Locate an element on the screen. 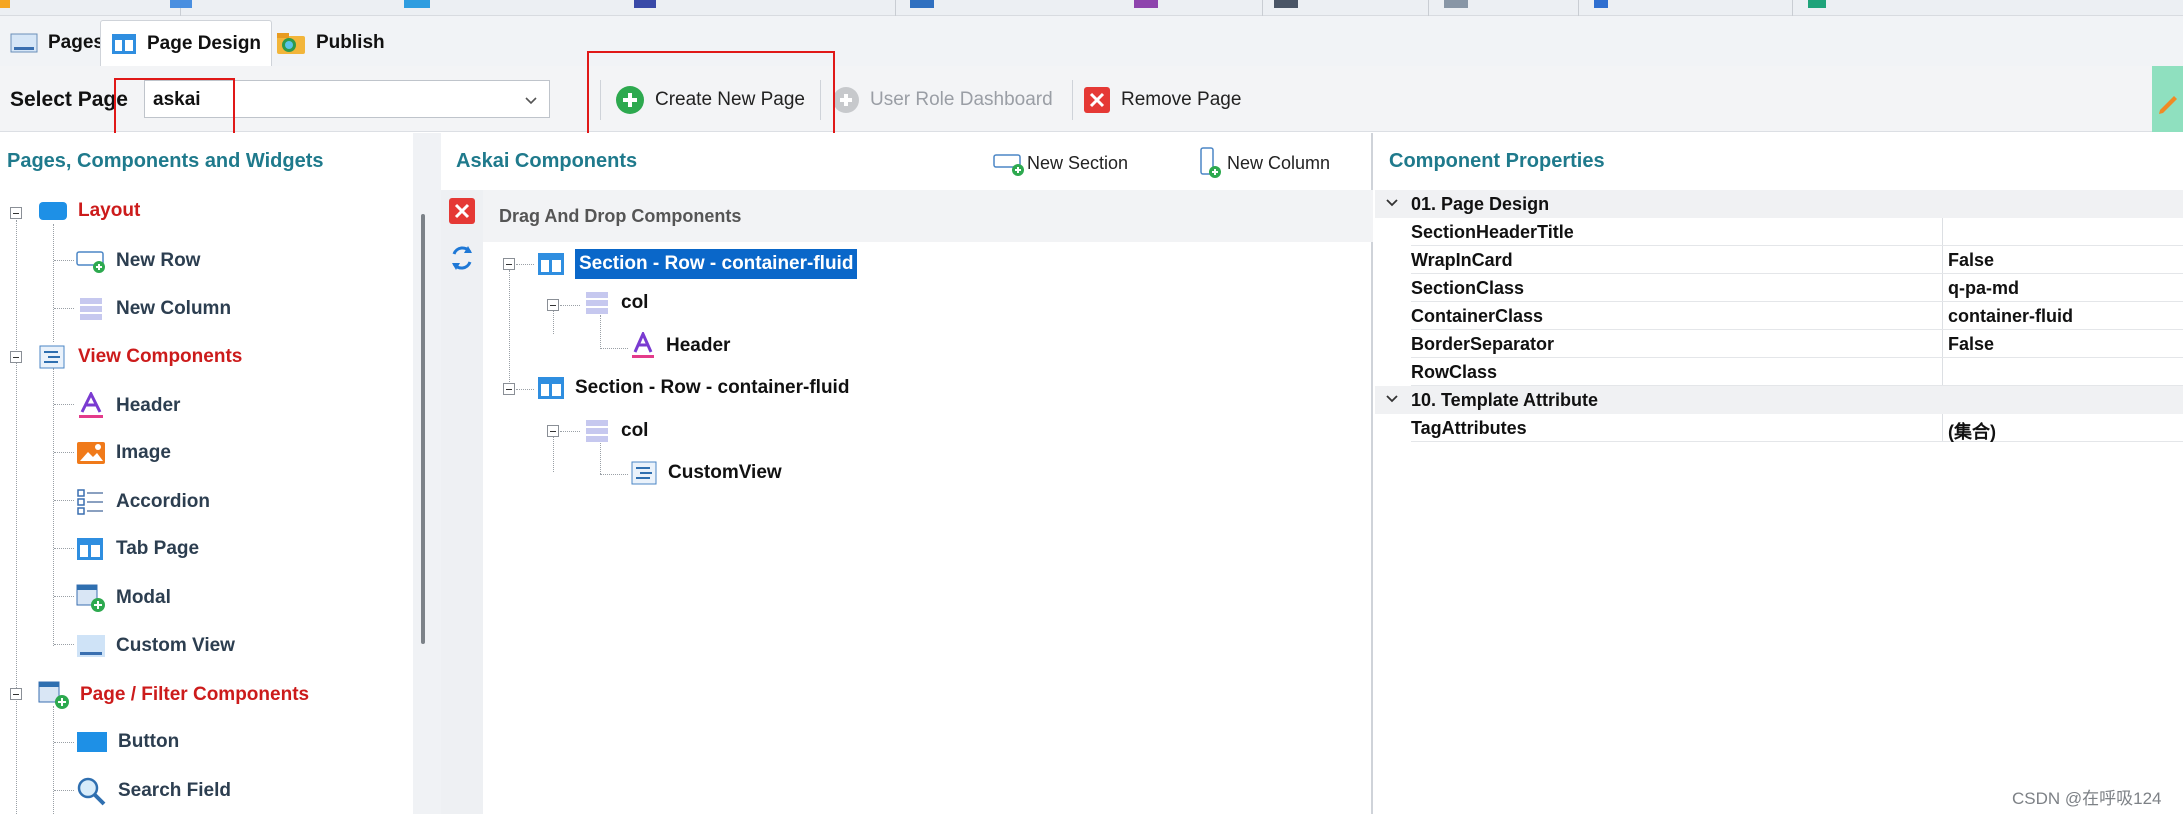  image-icon is located at coordinates (91, 453).